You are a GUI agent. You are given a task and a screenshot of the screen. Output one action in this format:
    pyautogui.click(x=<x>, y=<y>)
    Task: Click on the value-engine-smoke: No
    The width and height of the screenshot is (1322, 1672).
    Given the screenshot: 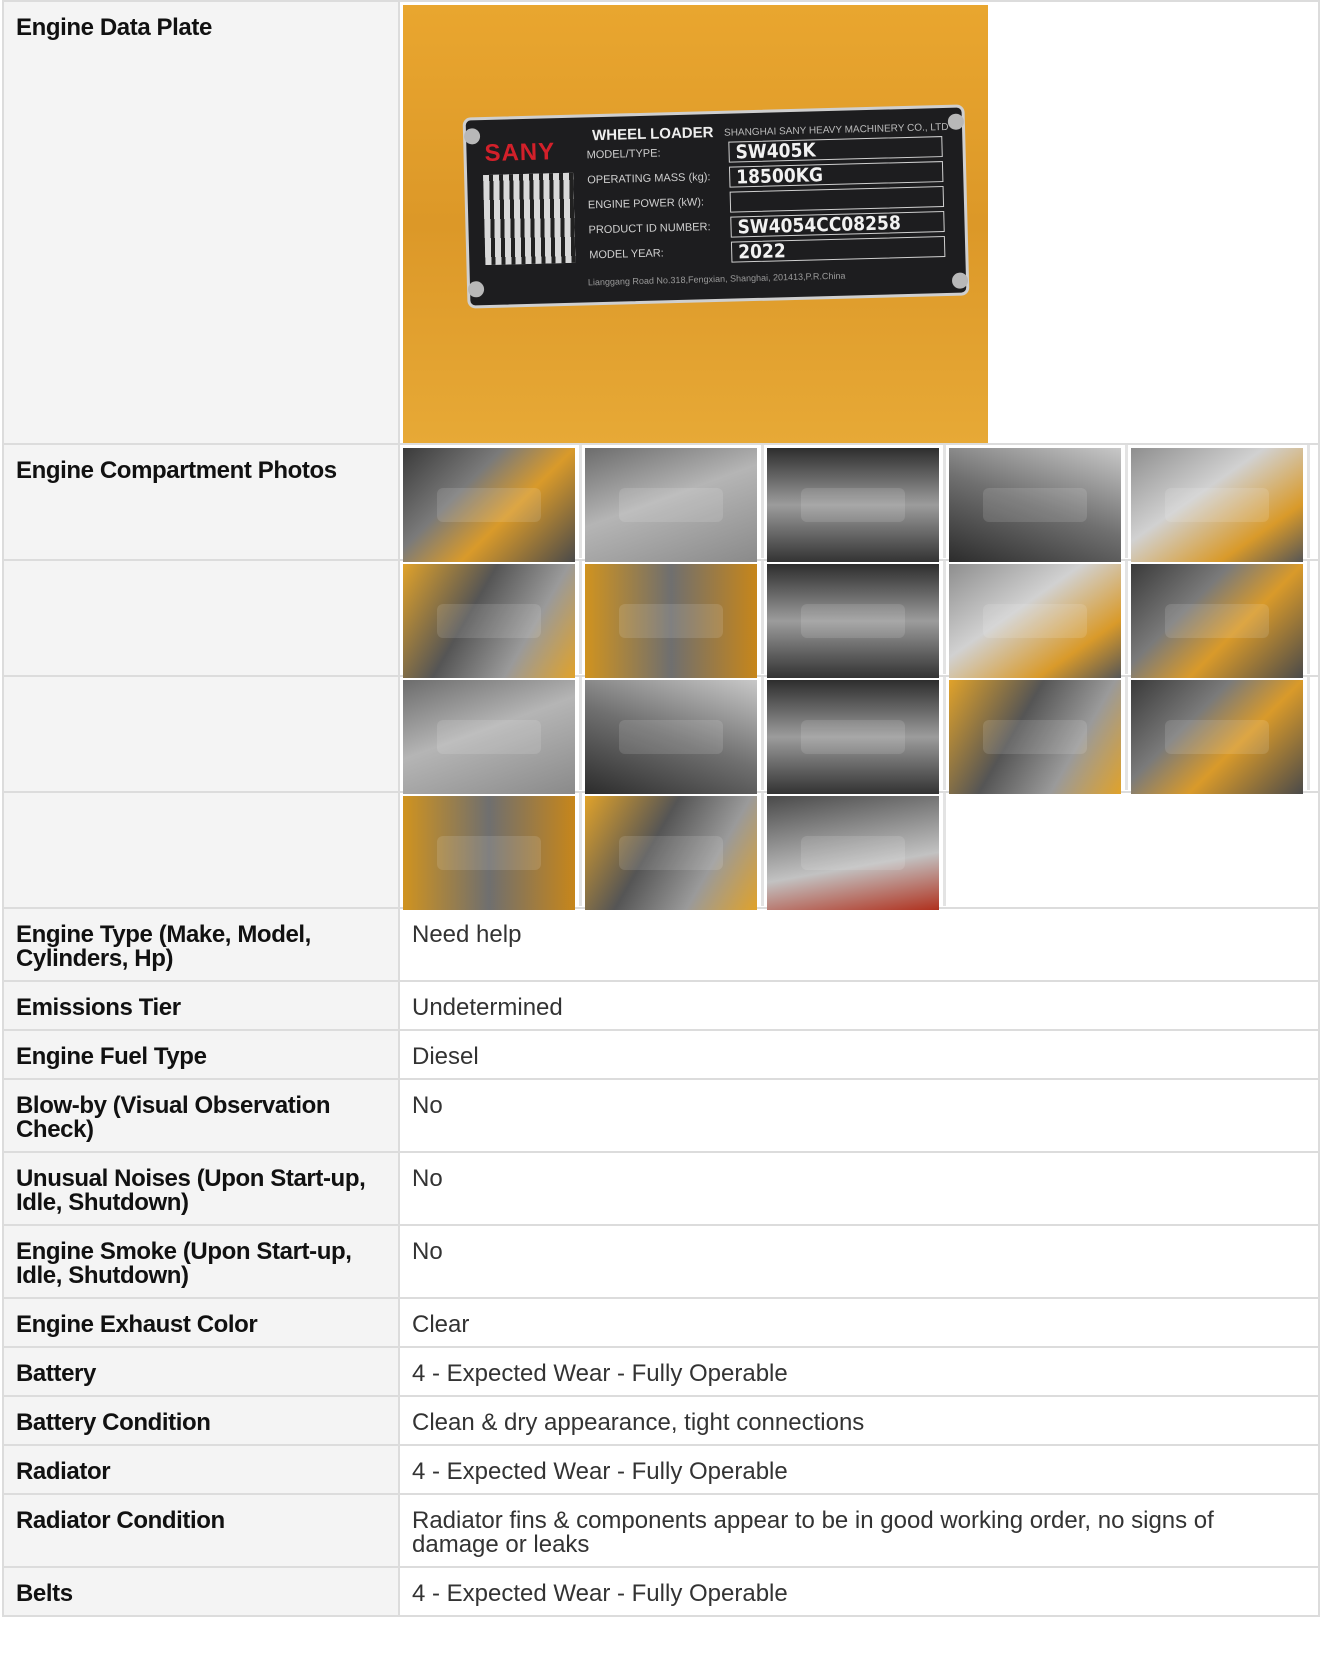 What is the action you would take?
    pyautogui.click(x=427, y=1251)
    